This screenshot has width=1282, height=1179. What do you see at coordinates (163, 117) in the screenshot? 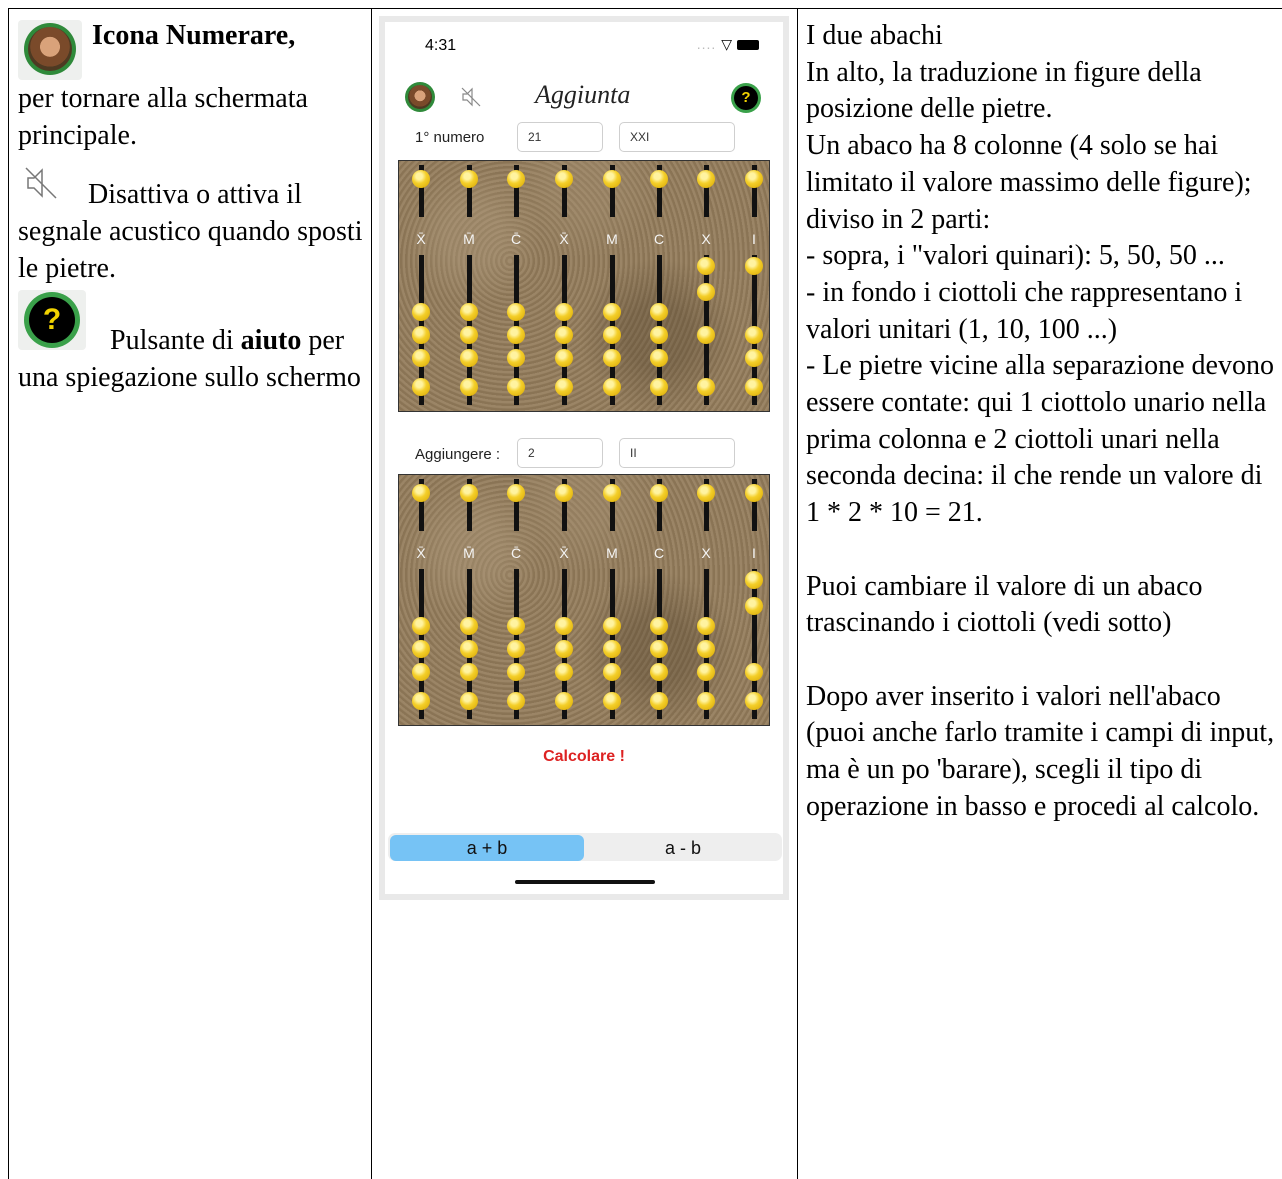
I see `icon-description: per tornare alla schermata principale.` at bounding box center [163, 117].